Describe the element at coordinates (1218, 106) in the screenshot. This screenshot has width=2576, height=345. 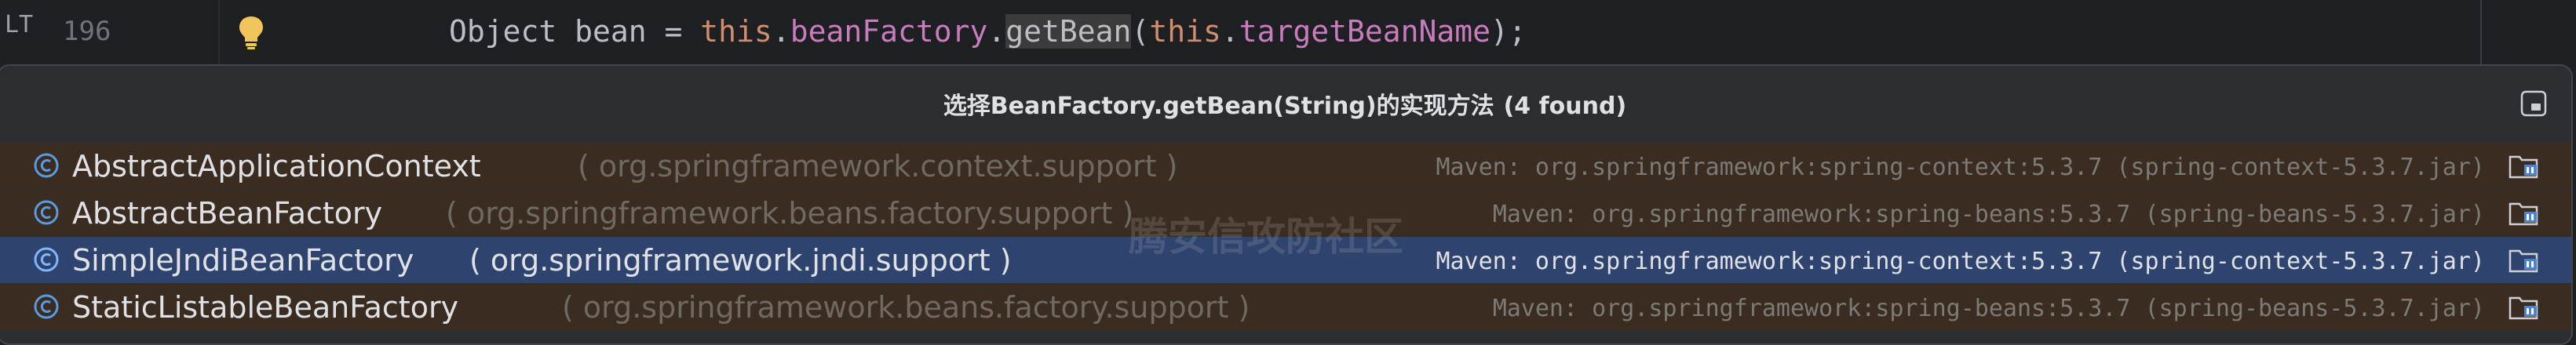
I see `popup-title-text: 选择BeanFactory.getBean(String)的实现方法` at that location.